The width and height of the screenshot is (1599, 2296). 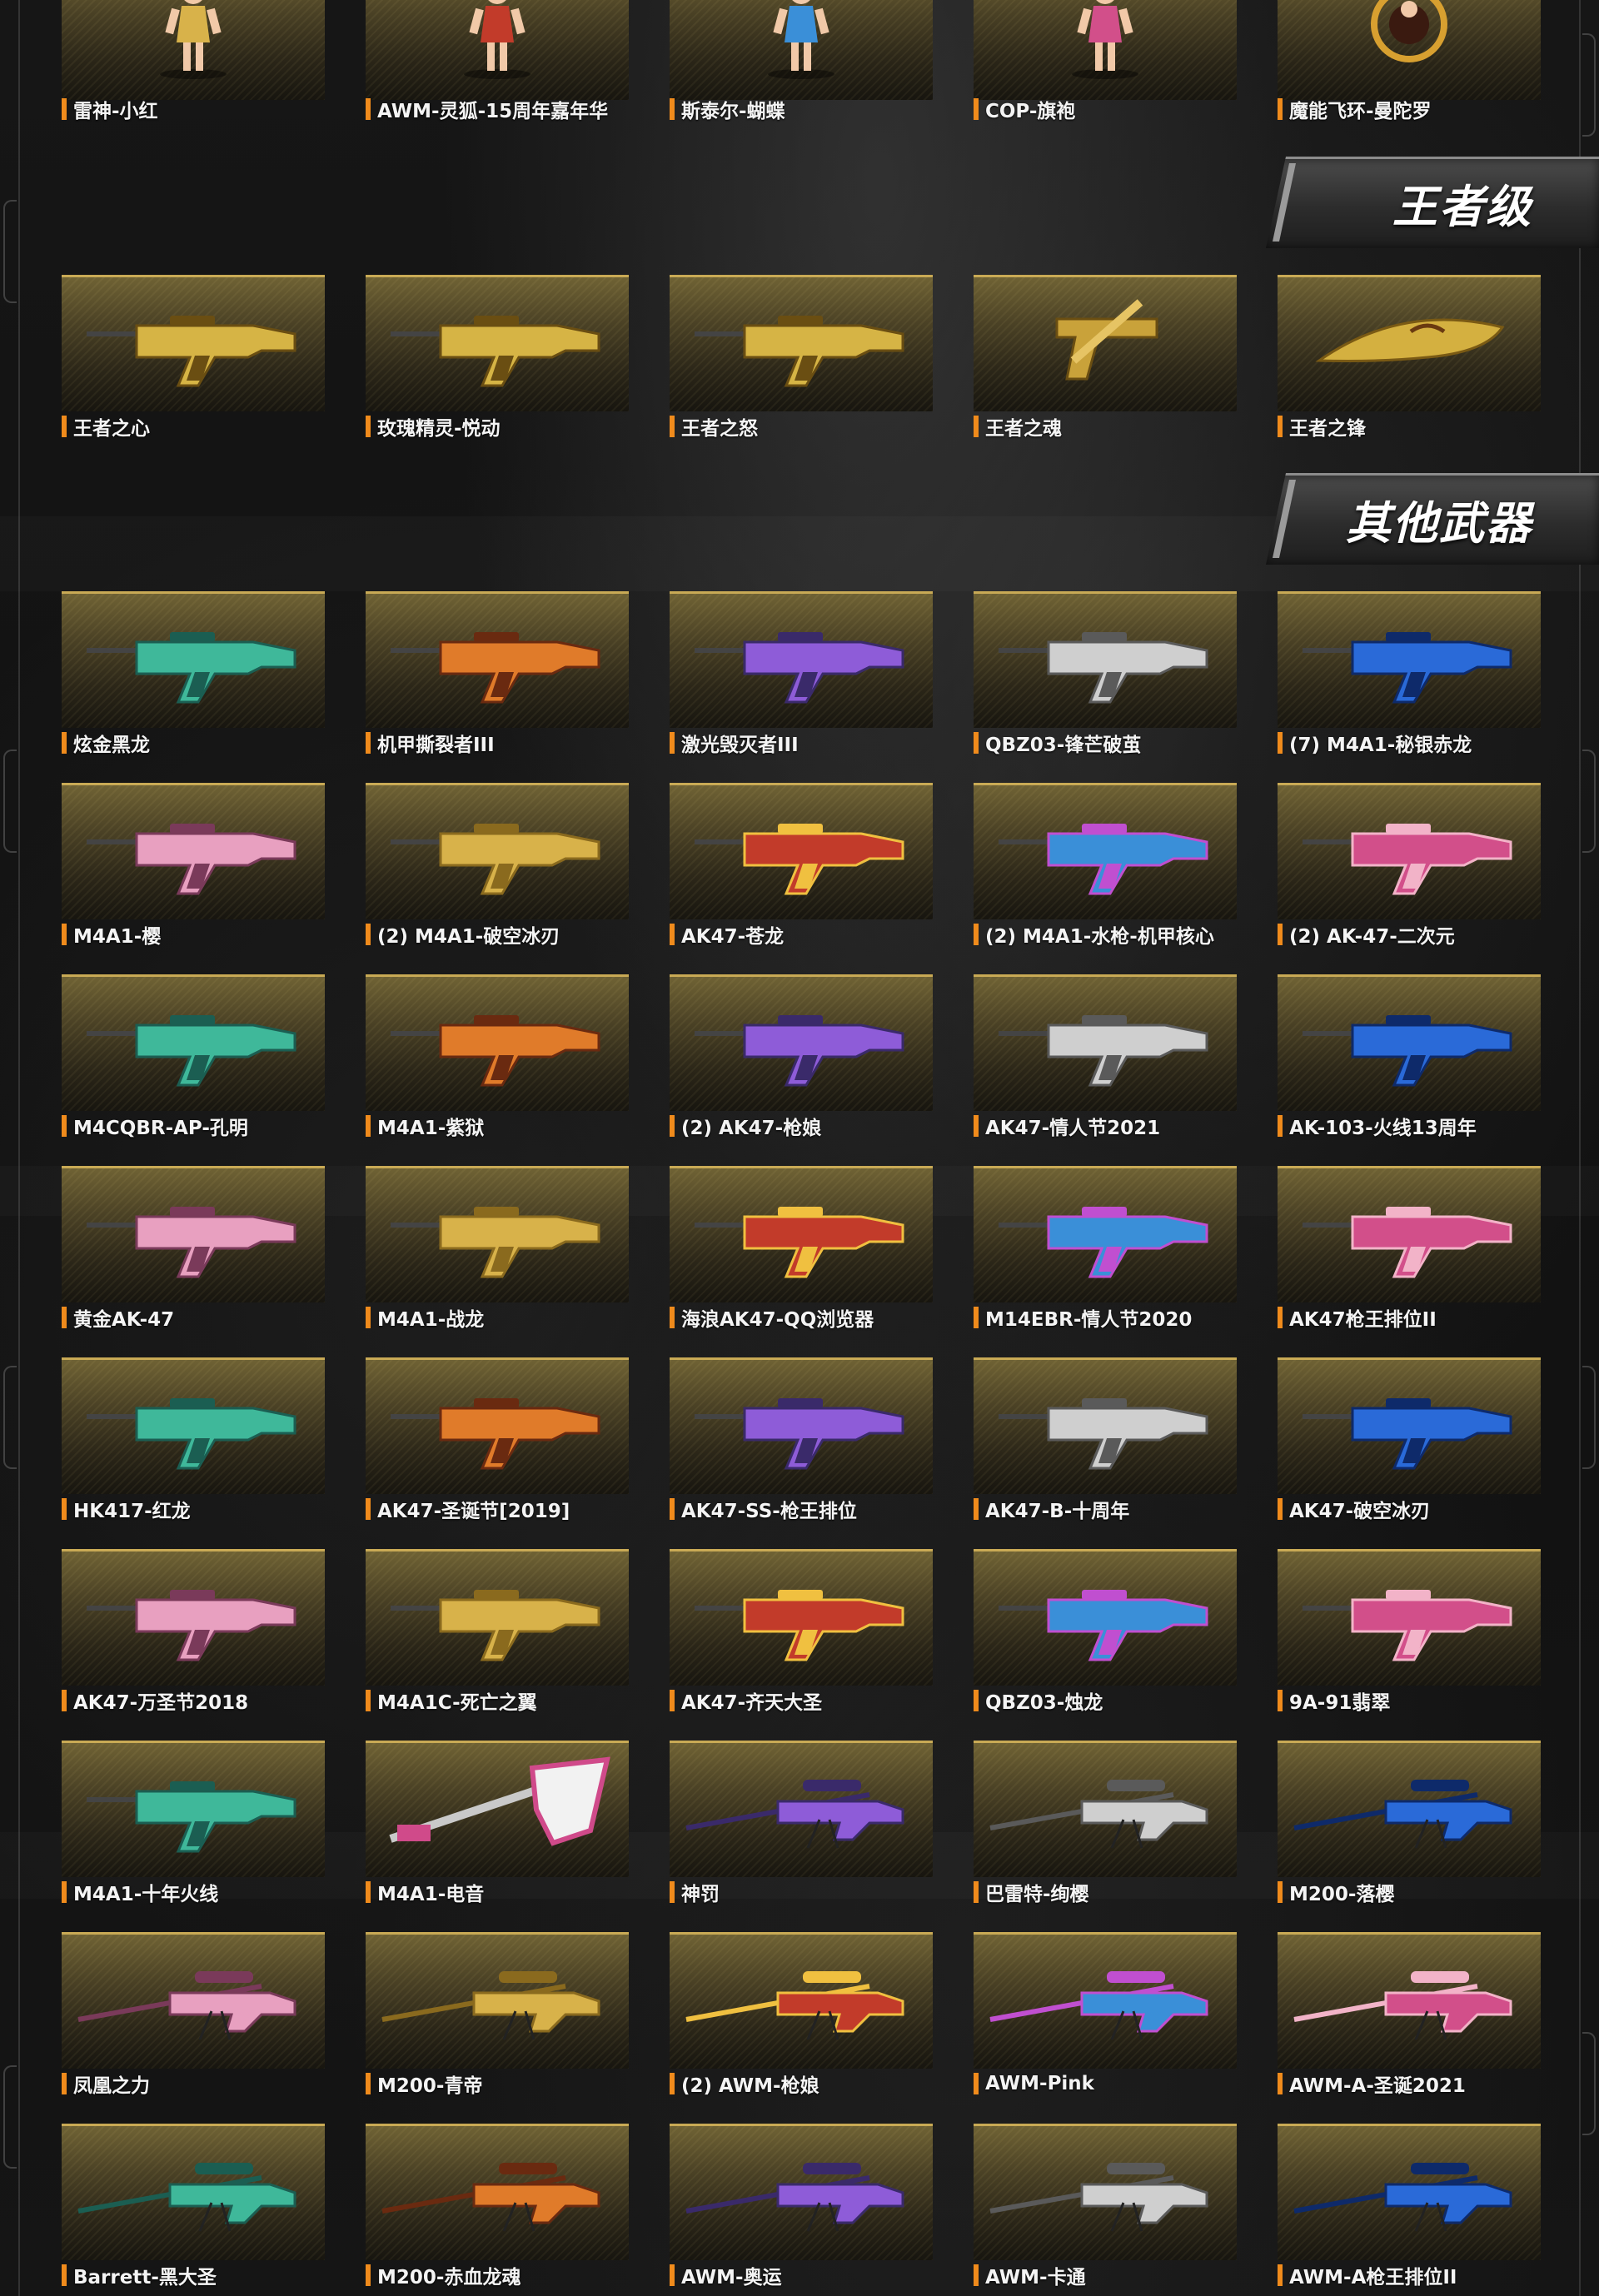 What do you see at coordinates (769, 1512) in the screenshot?
I see `weapon-name: AK47-SS-枪王排位` at bounding box center [769, 1512].